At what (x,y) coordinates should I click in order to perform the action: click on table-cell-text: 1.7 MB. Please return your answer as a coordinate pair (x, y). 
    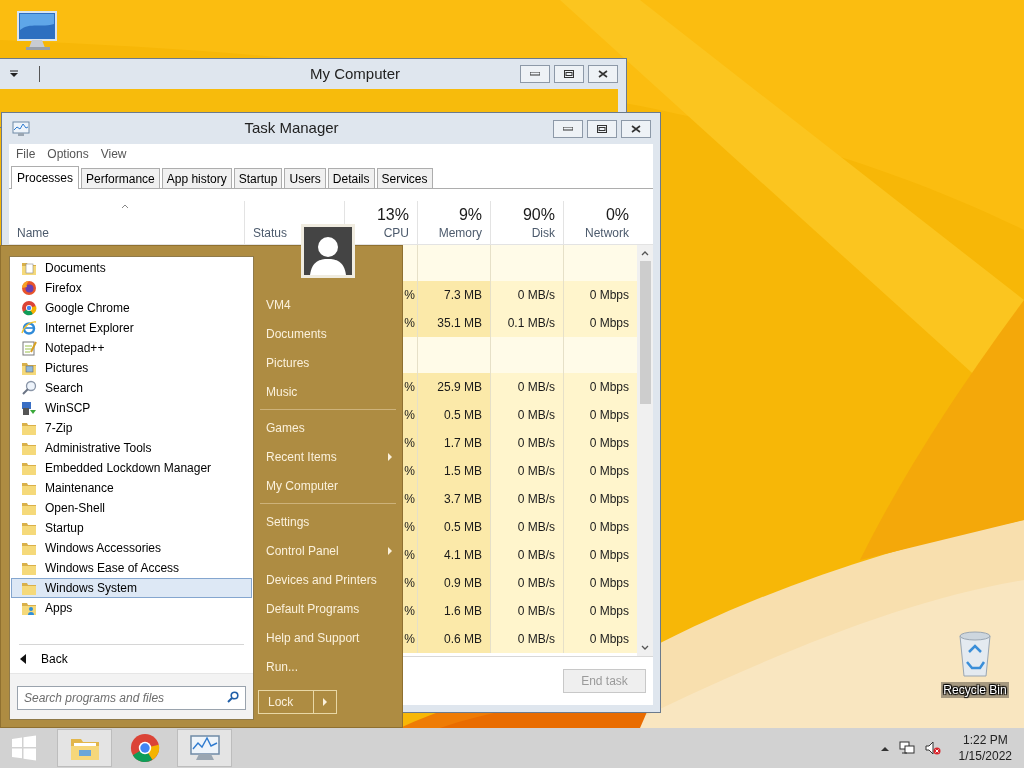
    Looking at the image, I should click on (463, 443).